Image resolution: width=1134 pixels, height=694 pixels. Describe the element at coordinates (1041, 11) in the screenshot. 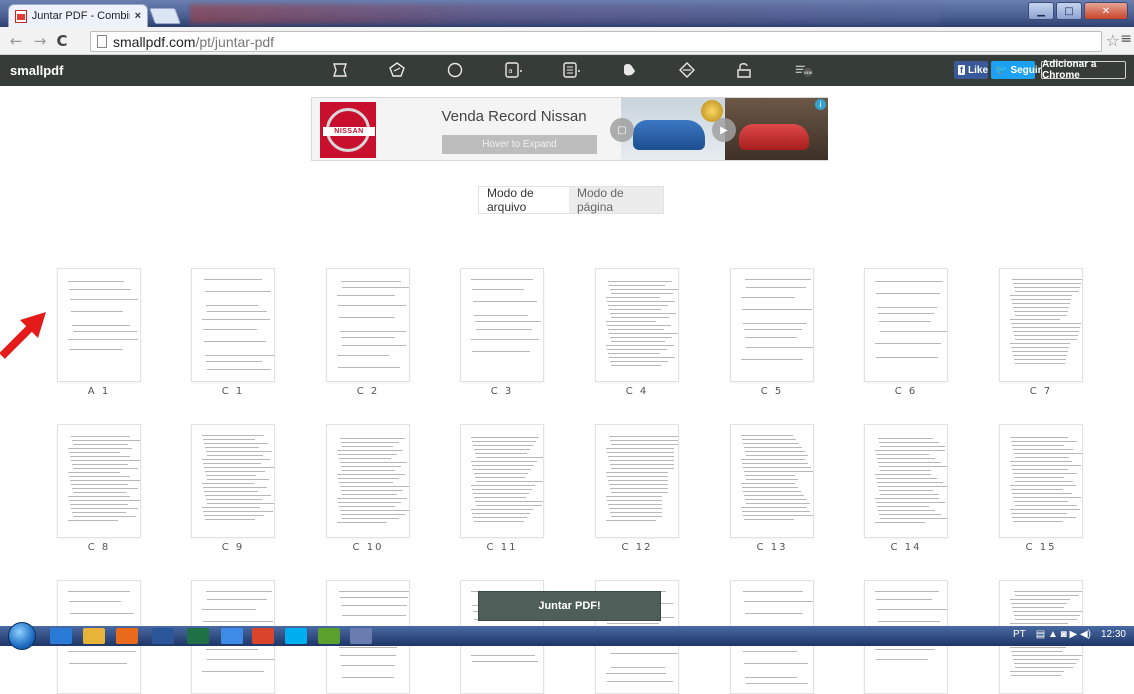

I see `window-minimize-button: ▁` at that location.